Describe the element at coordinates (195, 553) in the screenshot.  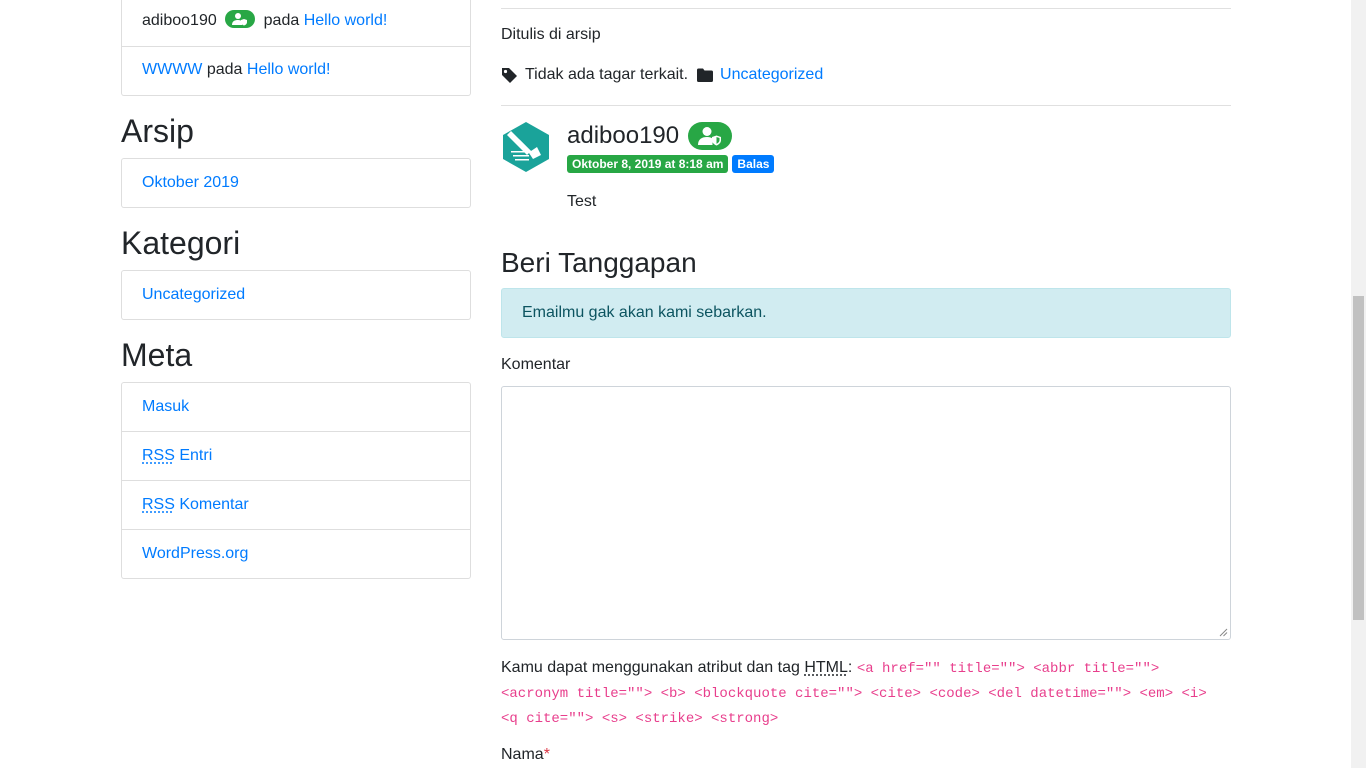
I see `wordpress-org-link: WordPress.org` at that location.